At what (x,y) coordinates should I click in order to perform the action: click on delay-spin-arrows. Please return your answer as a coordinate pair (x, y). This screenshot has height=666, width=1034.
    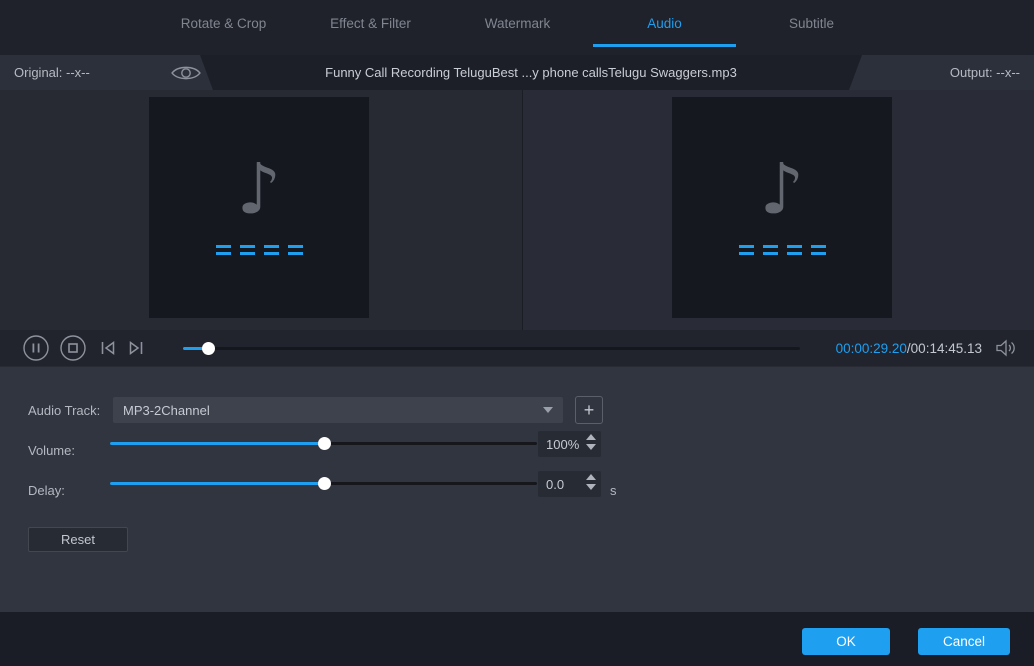
    Looking at the image, I should click on (591, 482).